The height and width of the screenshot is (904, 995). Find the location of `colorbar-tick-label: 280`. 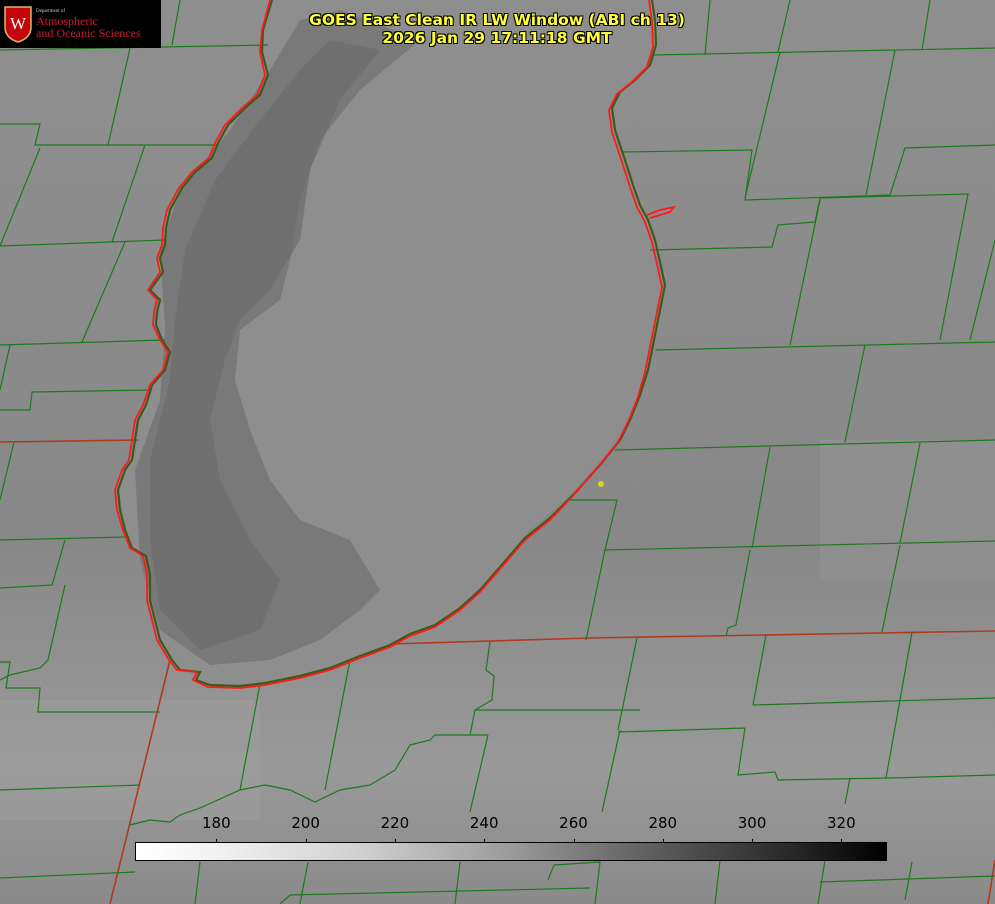

colorbar-tick-label: 280 is located at coordinates (663, 823).